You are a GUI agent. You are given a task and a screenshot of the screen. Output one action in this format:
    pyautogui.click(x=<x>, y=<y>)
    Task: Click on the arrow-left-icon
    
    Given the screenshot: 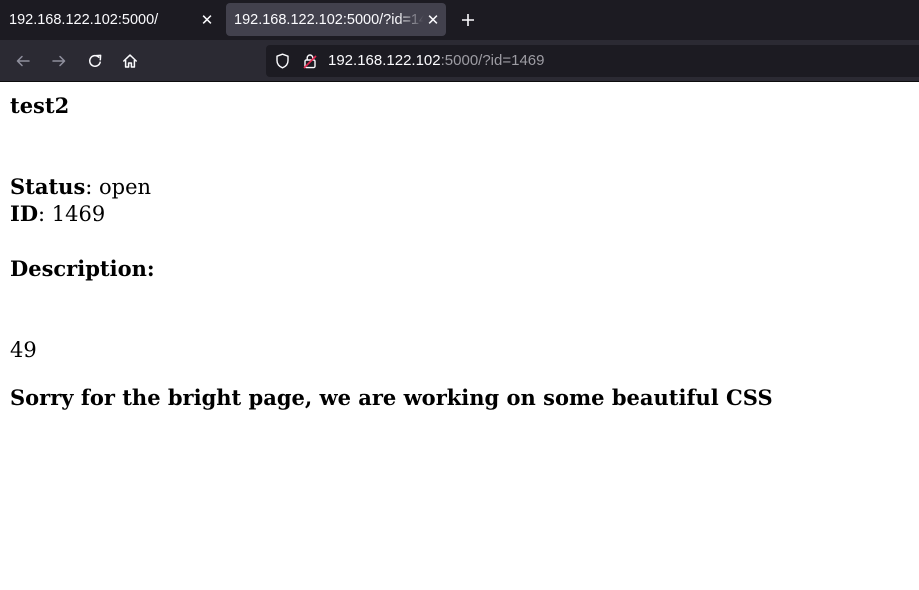 What is the action you would take?
    pyautogui.click(x=23, y=61)
    